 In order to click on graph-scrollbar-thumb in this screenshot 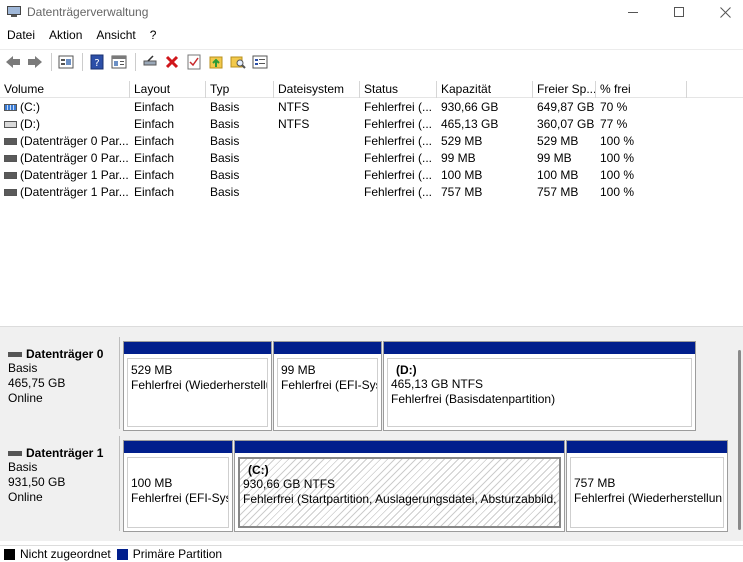, I will do `click(739, 440)`.